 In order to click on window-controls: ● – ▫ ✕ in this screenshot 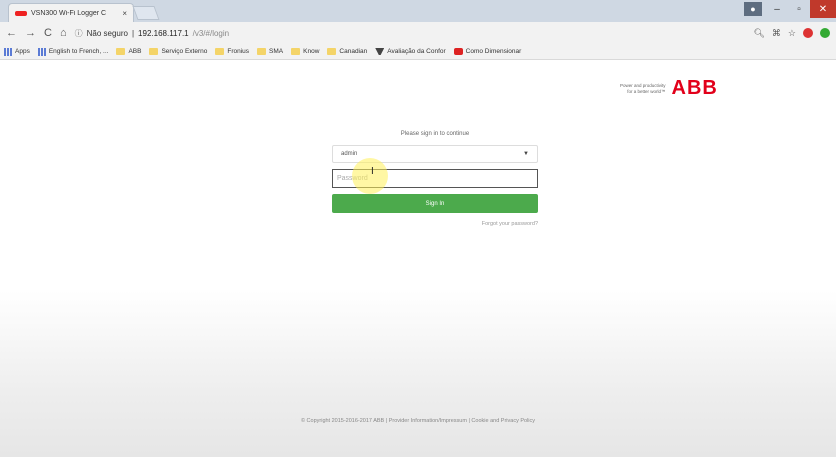, I will do `click(790, 11)`.